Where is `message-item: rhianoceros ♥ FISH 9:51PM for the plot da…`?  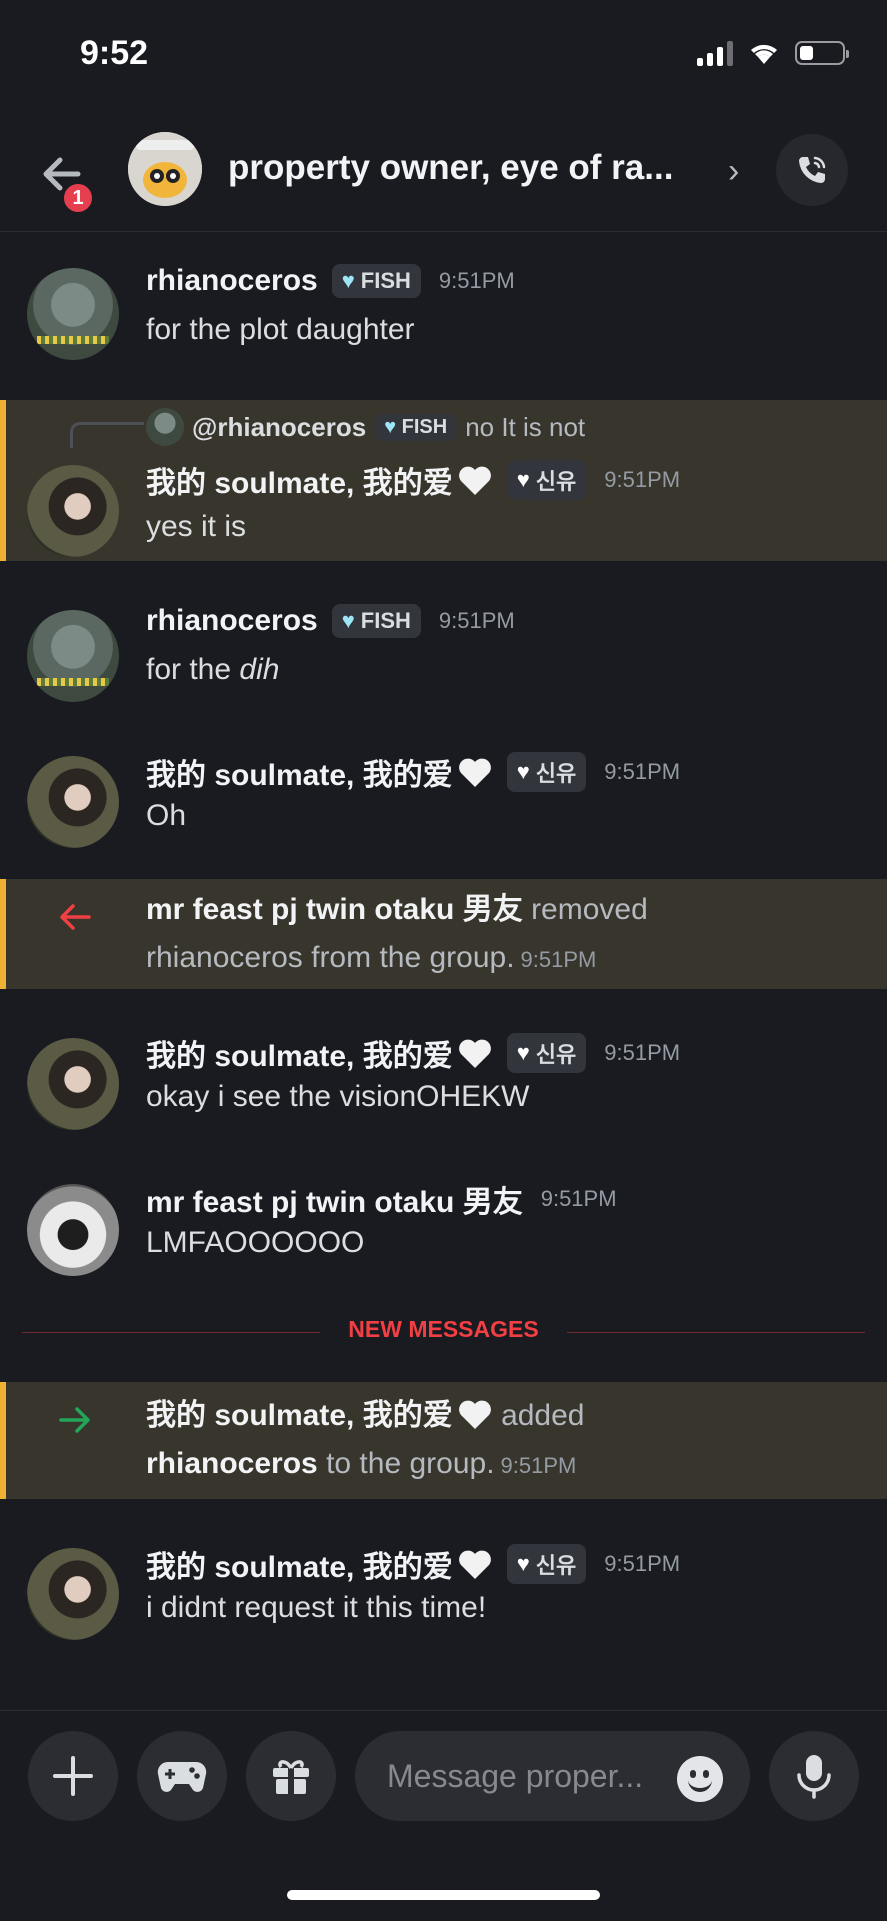 message-item: rhianoceros ♥ FISH 9:51PM for the plot da… is located at coordinates (443, 315).